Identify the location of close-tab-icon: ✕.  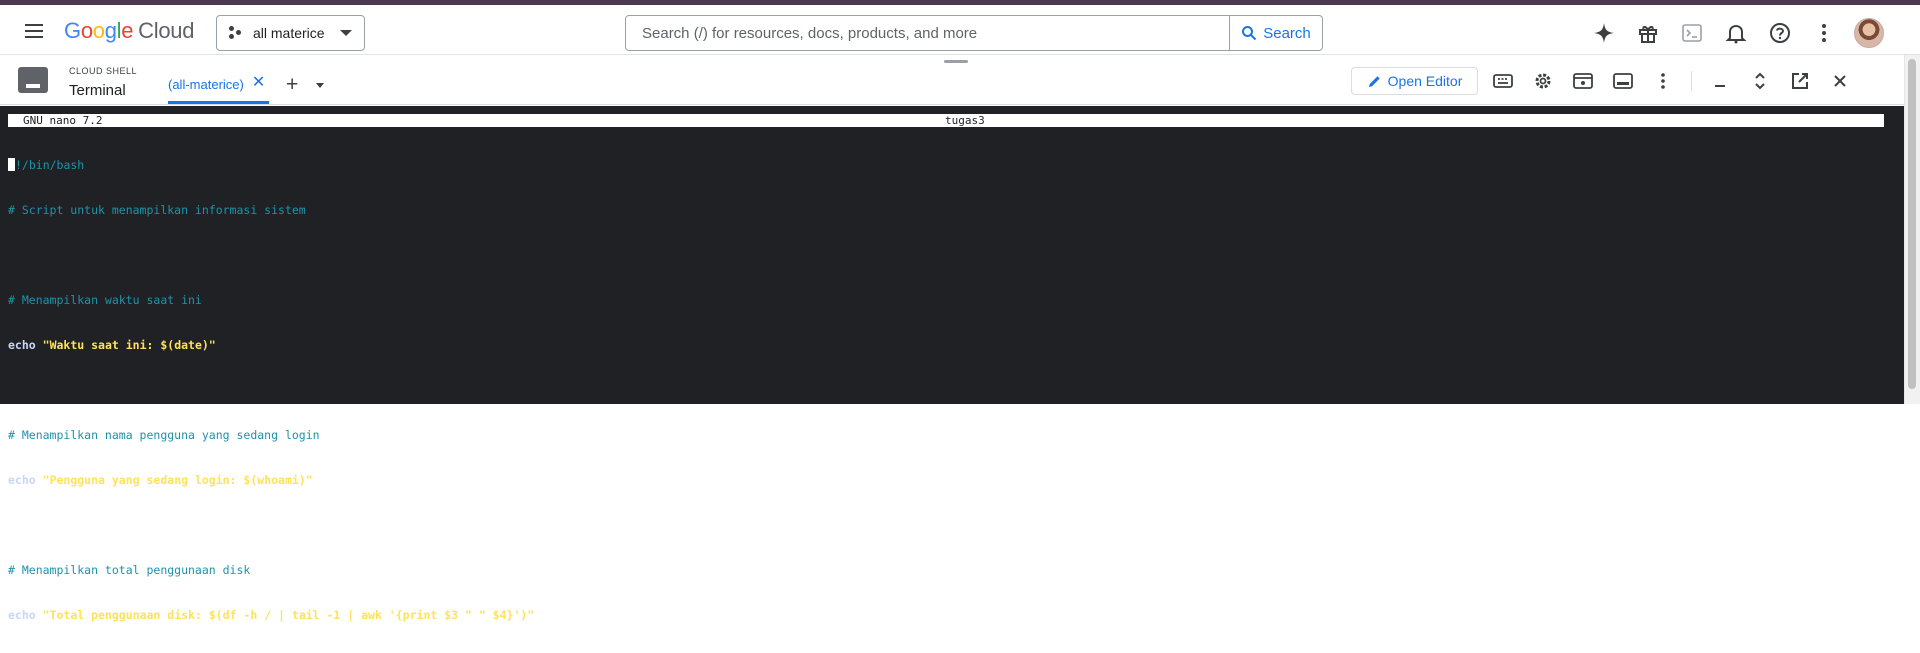
(258, 83).